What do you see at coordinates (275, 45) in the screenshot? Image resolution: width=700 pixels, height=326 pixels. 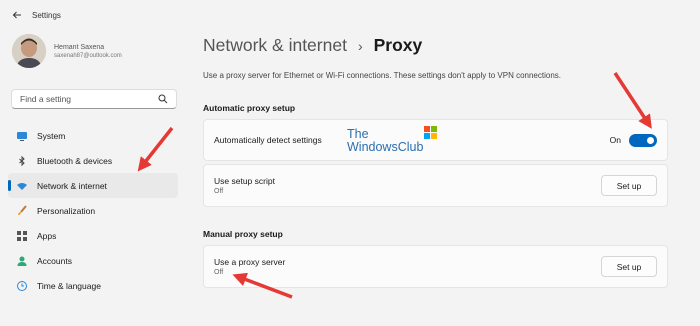 I see `breadcrumb-parent: Network & internet` at bounding box center [275, 45].